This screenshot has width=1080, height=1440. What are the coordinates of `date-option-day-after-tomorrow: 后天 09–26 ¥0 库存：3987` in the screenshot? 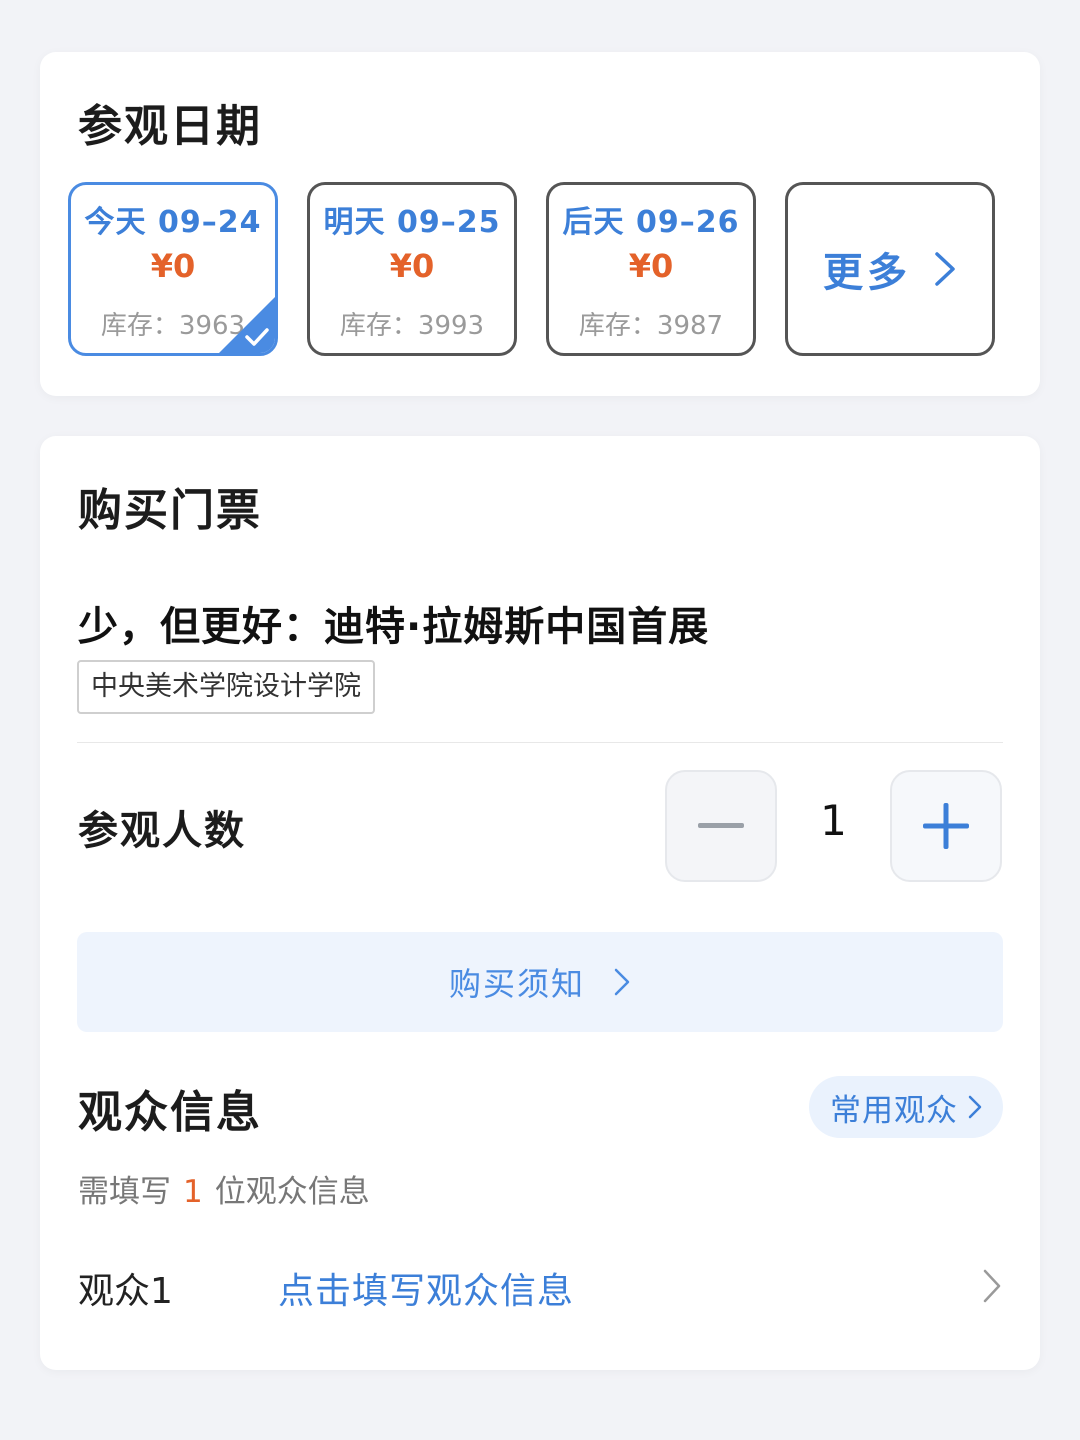 It's located at (651, 269).